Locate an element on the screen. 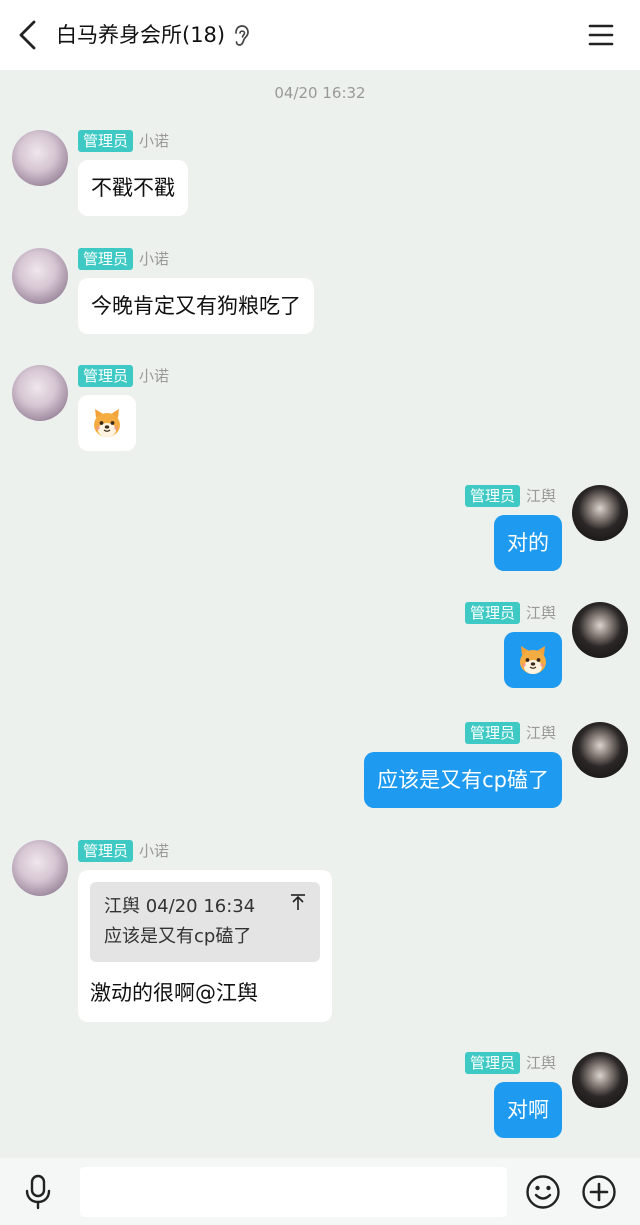  message-input is located at coordinates (293, 1192).